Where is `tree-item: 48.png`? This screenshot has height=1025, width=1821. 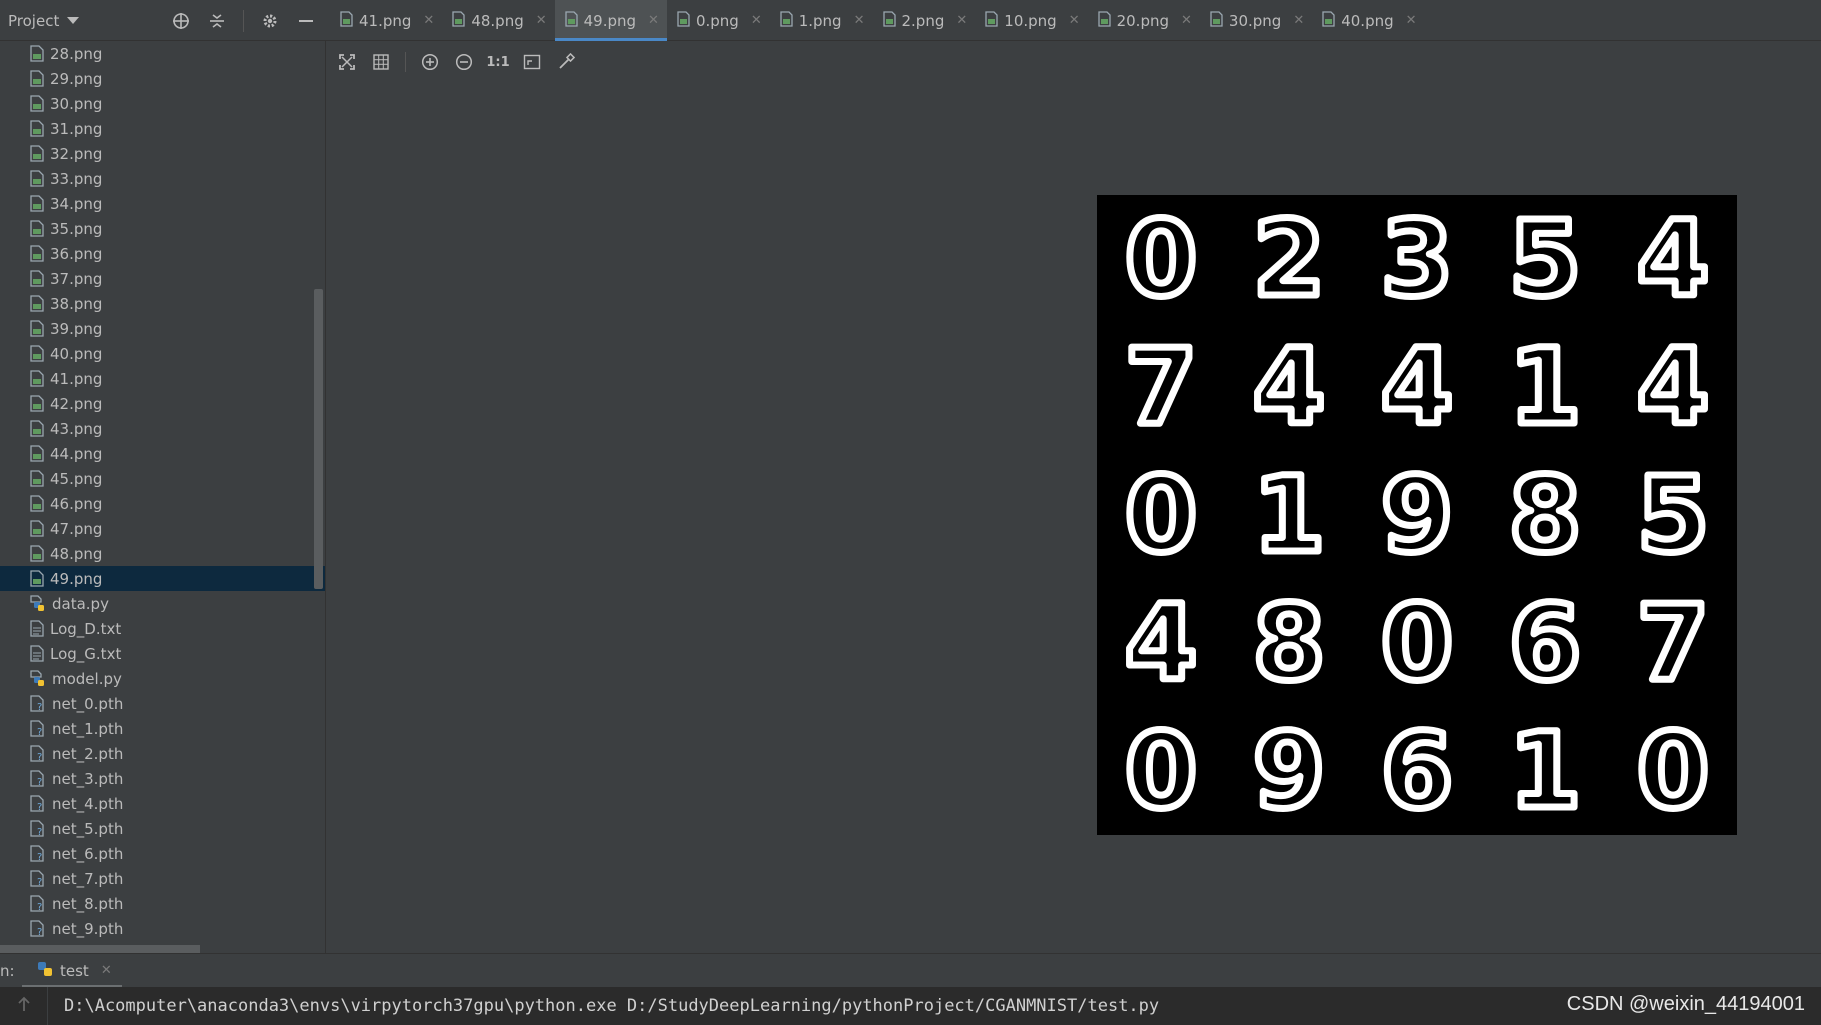 tree-item: 48.png is located at coordinates (162, 553).